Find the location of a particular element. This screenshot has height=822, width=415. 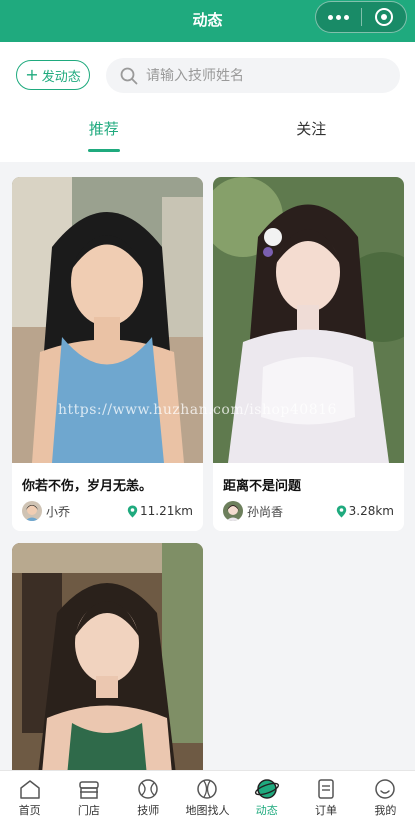

technician-icon is located at coordinates (148, 789).